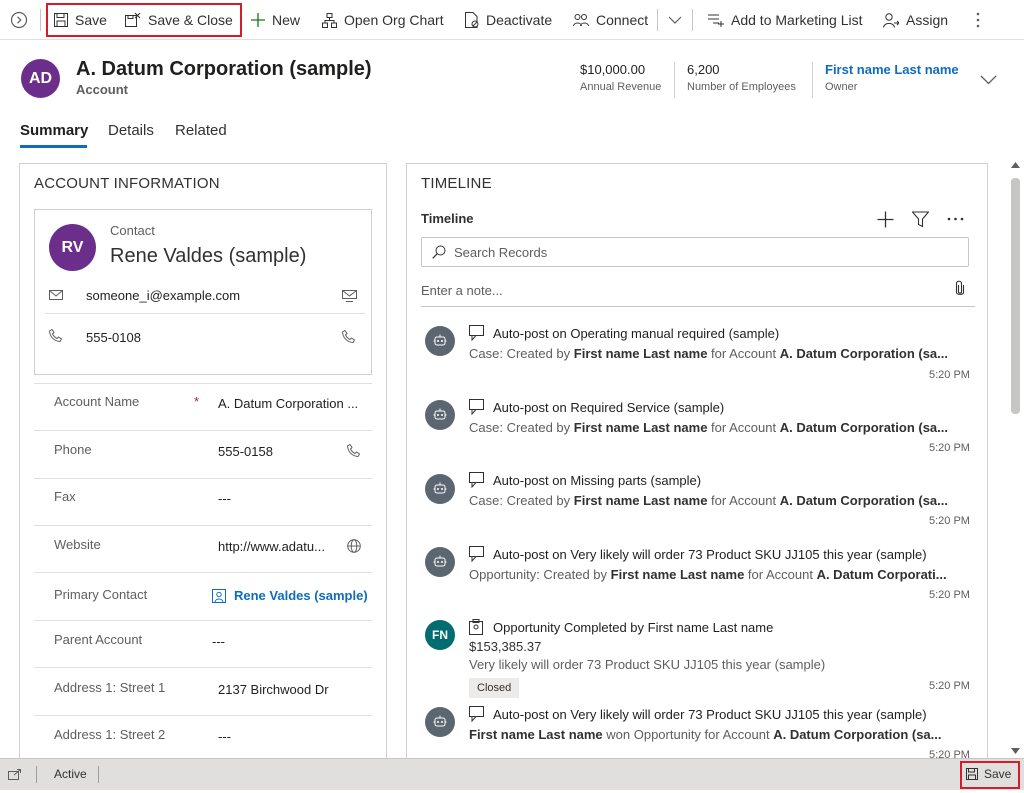 This screenshot has width=1024, height=793. I want to click on more-options-icon, so click(955, 219).